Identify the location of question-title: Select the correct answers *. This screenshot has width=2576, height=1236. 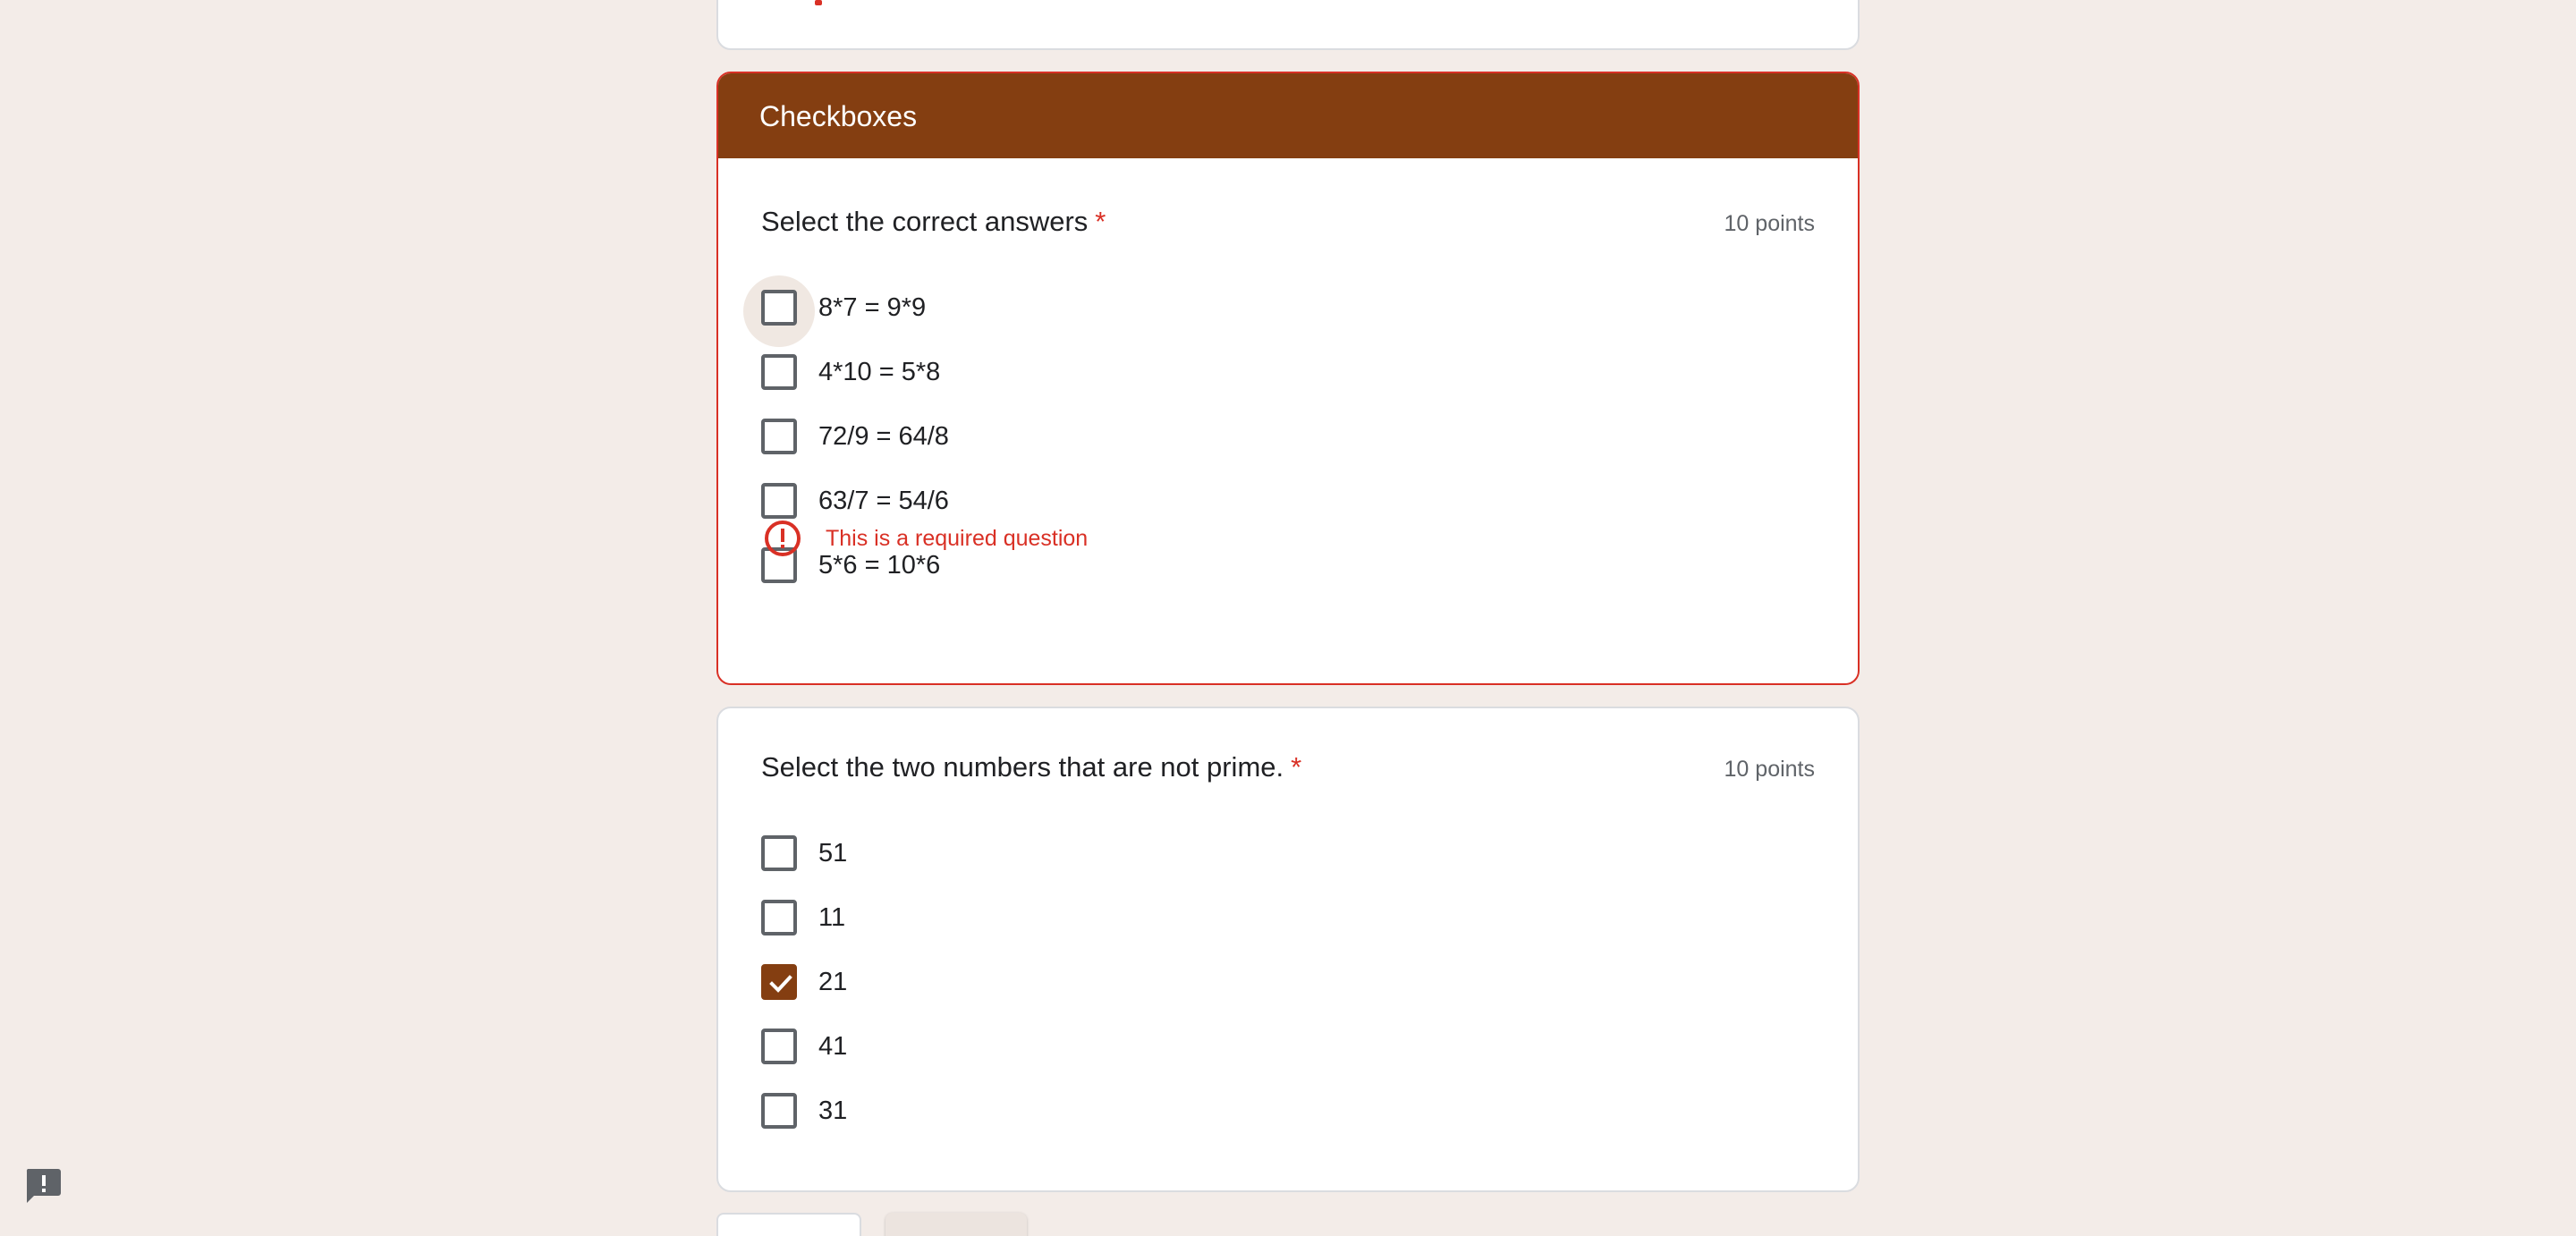
(933, 222).